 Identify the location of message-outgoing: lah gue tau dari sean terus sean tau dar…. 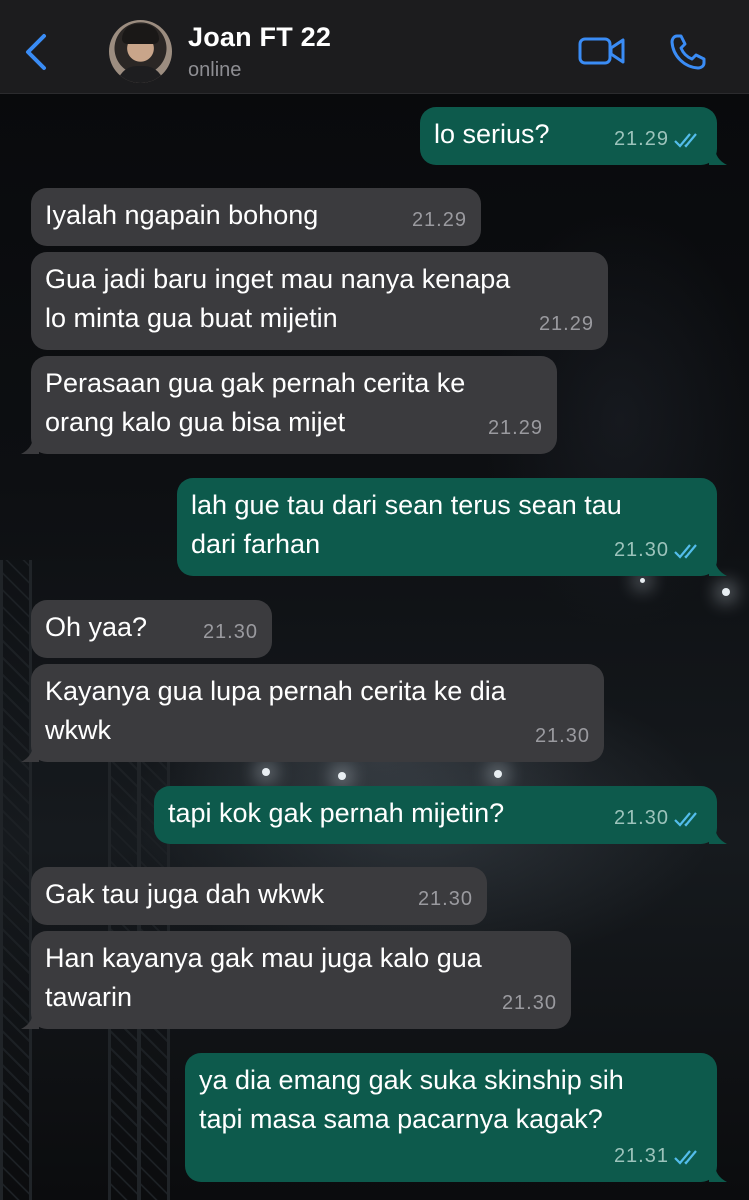
(452, 527).